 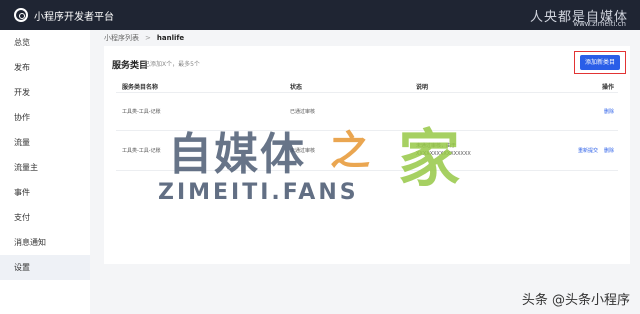 I want to click on top-bar: 小程序开发者平台 人央都是自媒体 www.zimeiti.cn, so click(x=320, y=15).